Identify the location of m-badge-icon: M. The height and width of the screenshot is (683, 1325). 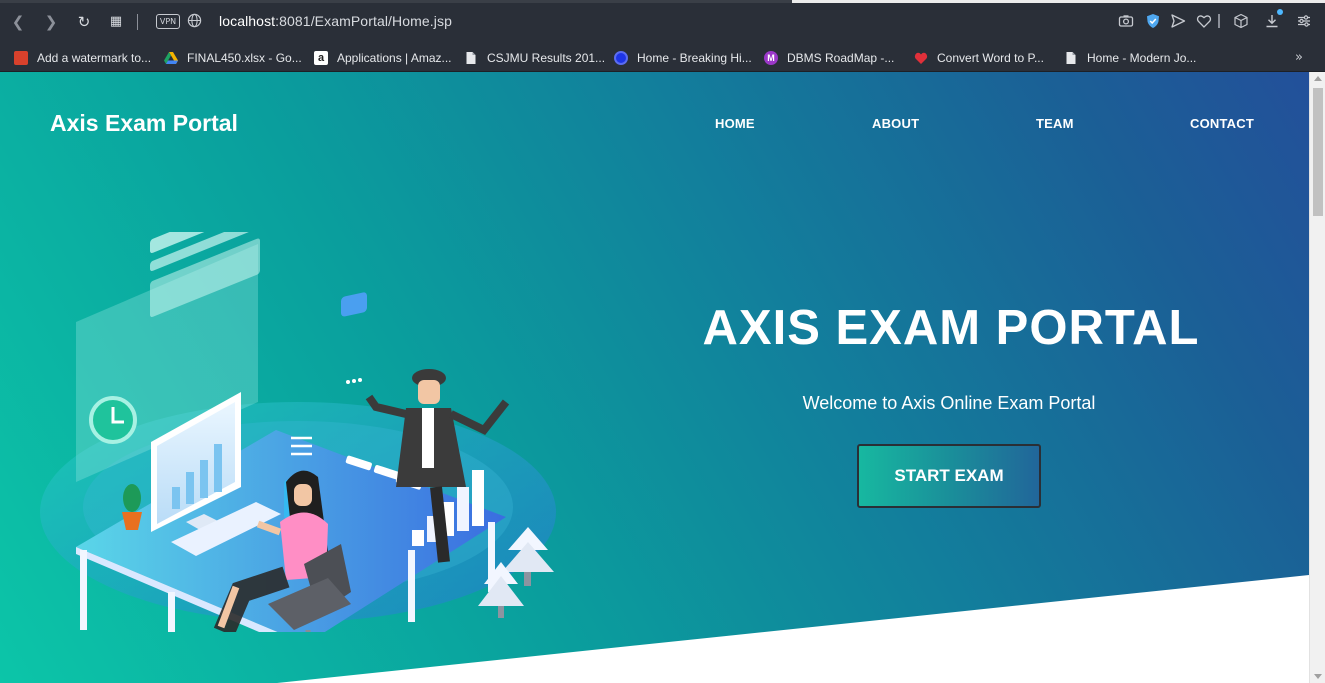
(771, 58).